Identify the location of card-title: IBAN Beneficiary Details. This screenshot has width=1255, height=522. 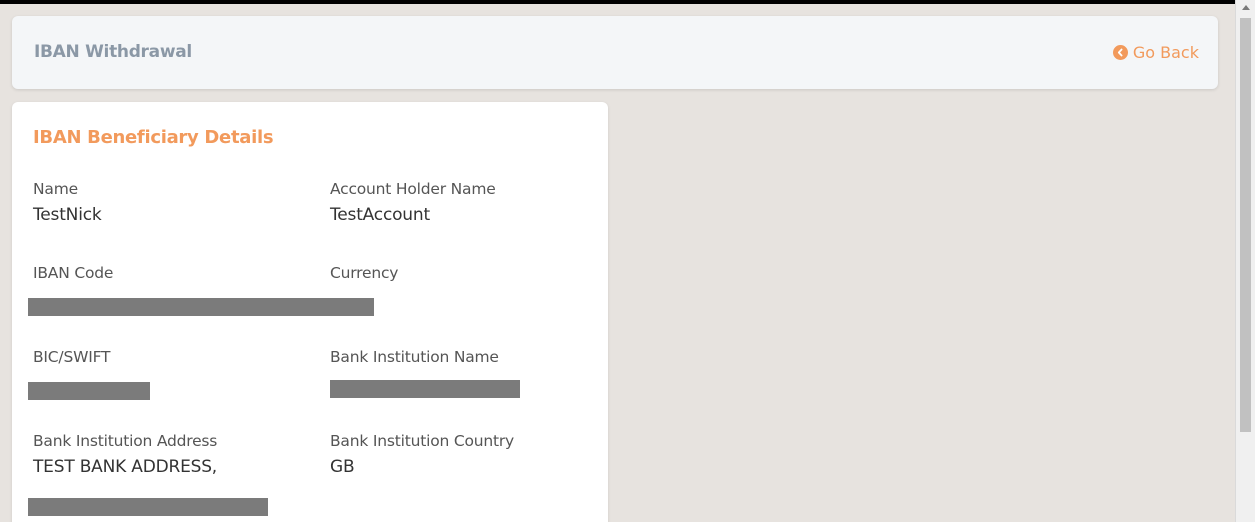
(153, 137).